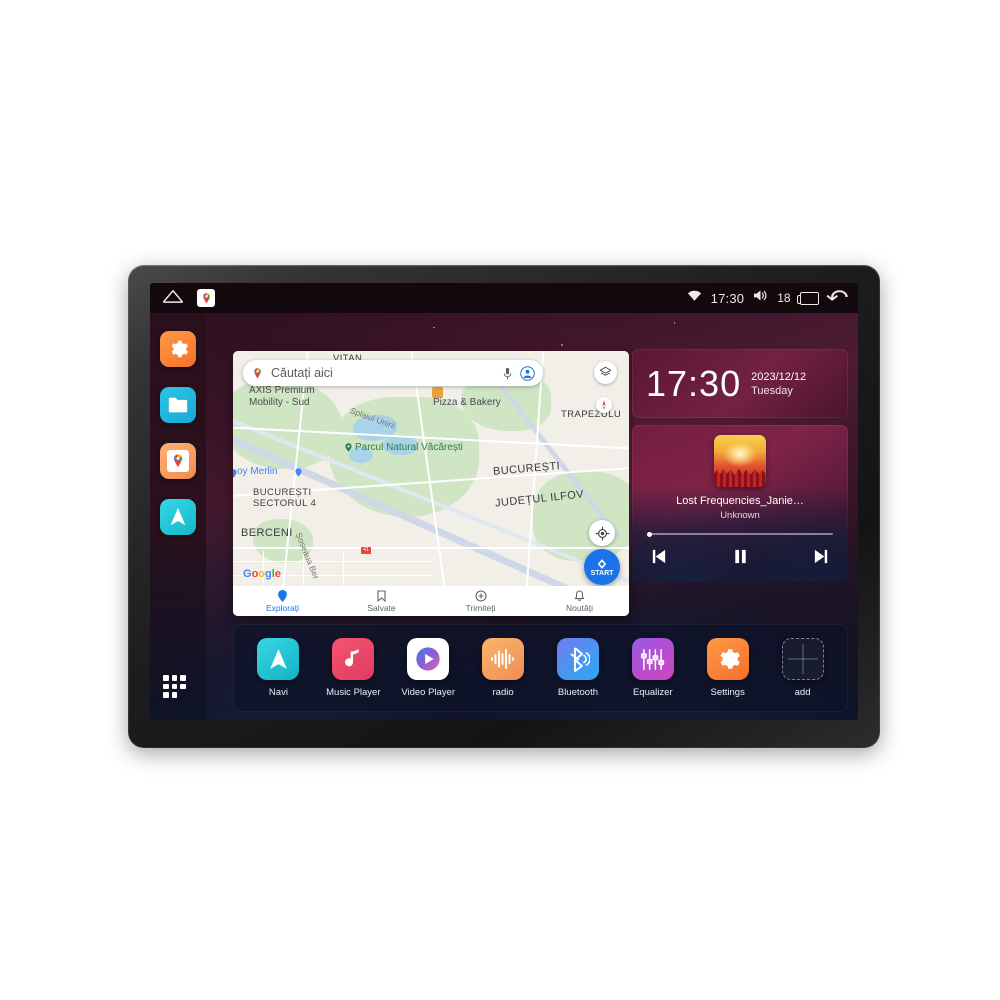  Describe the element at coordinates (694, 298) in the screenshot. I see `wifi-icon` at that location.